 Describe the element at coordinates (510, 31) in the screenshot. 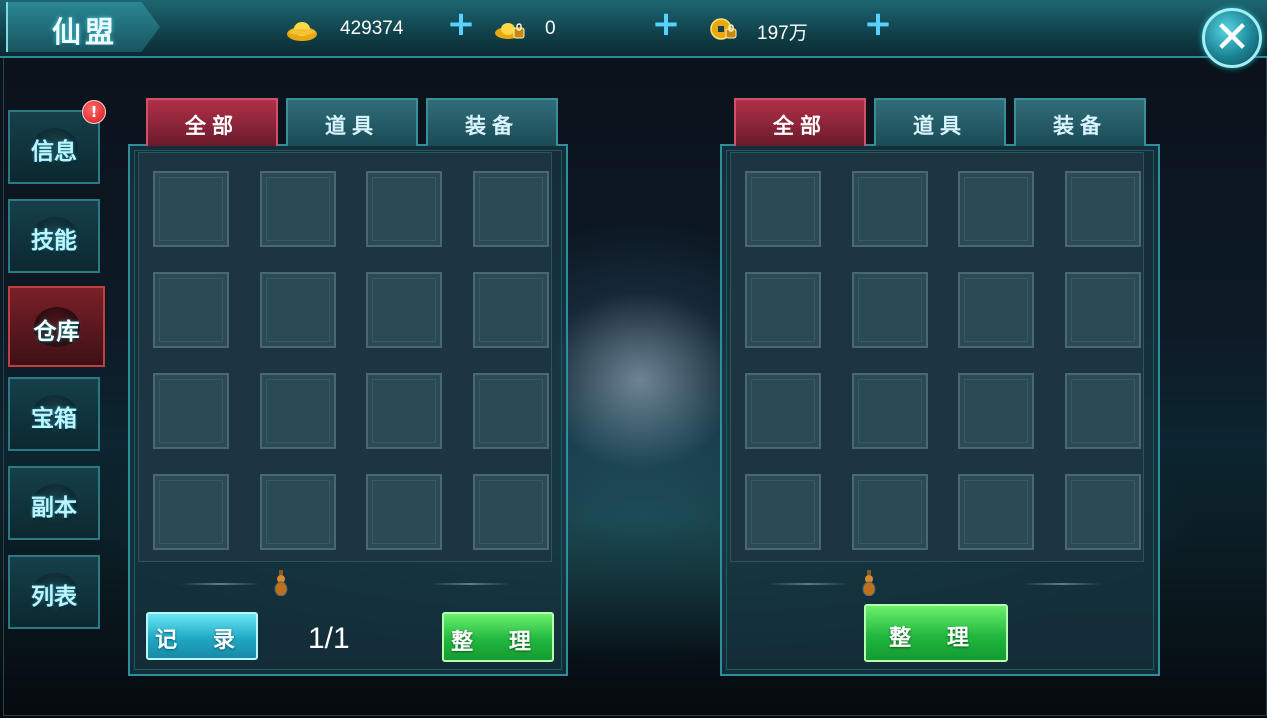

I see `bound-ingot-icon` at that location.